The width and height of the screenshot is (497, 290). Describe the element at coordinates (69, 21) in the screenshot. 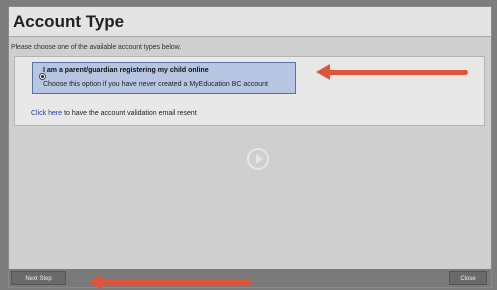

I see `dialog-title: Account Type` at that location.